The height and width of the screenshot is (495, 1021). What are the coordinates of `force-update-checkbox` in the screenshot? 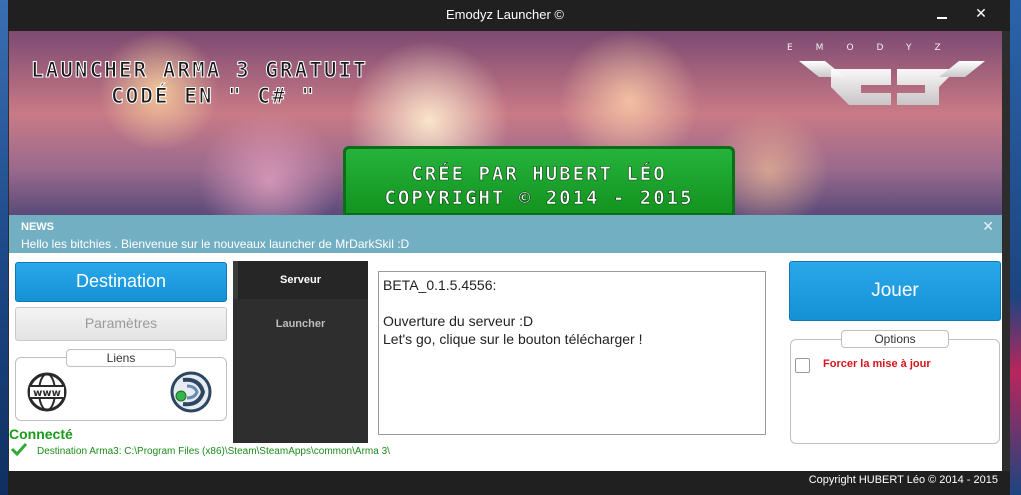 It's located at (802, 365).